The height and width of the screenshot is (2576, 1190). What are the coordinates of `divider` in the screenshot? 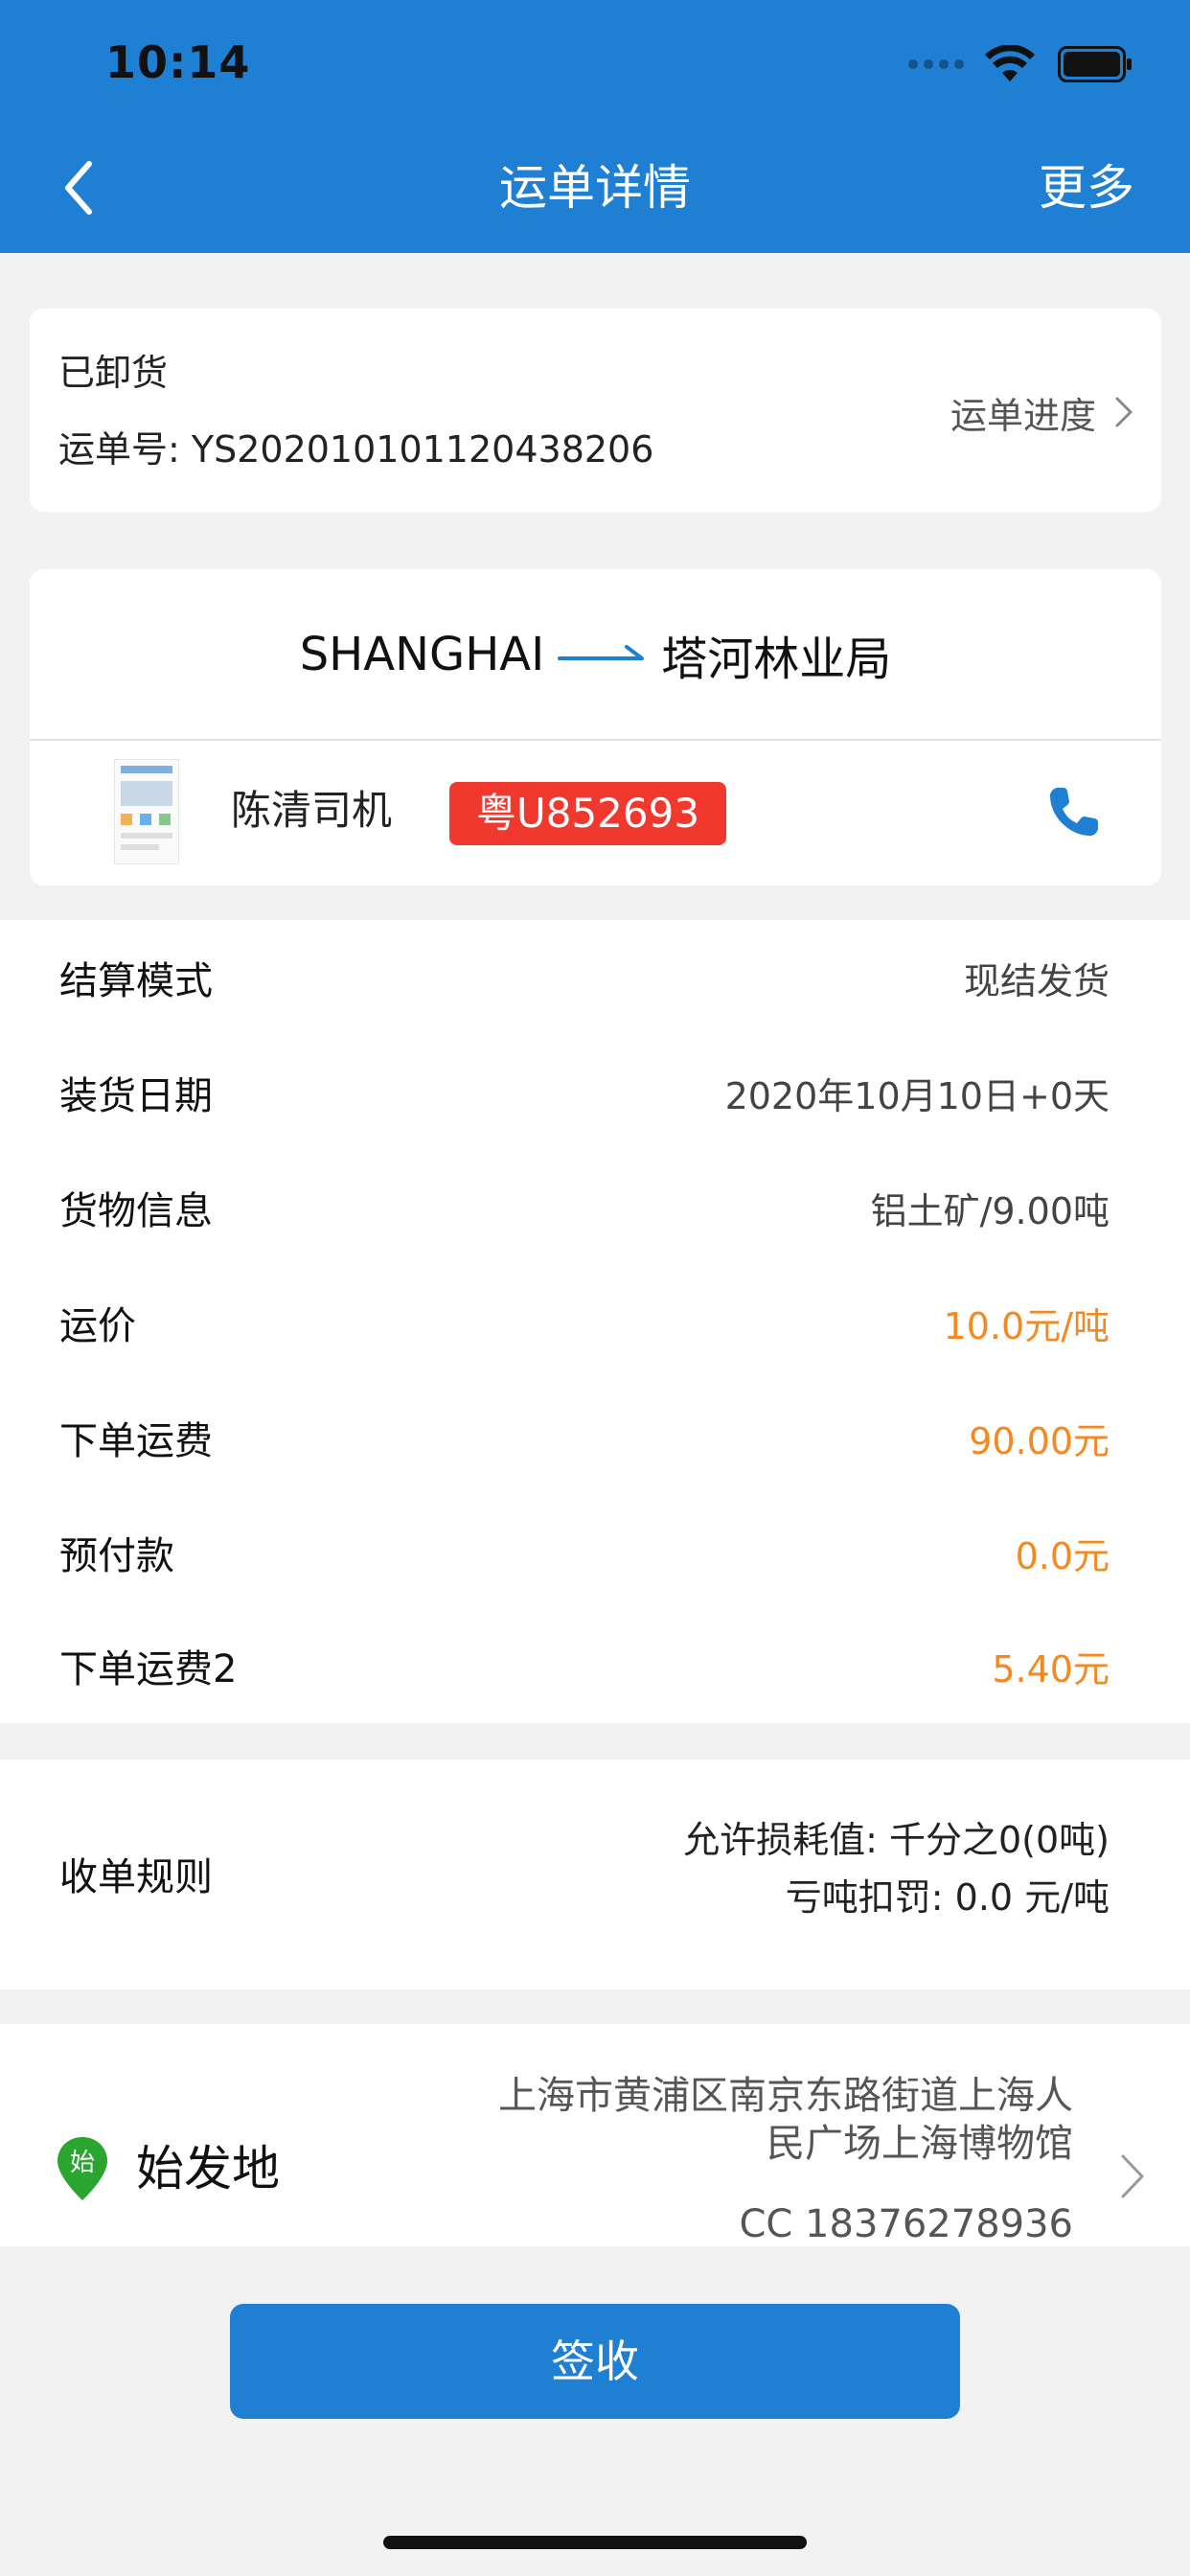 It's located at (595, 740).